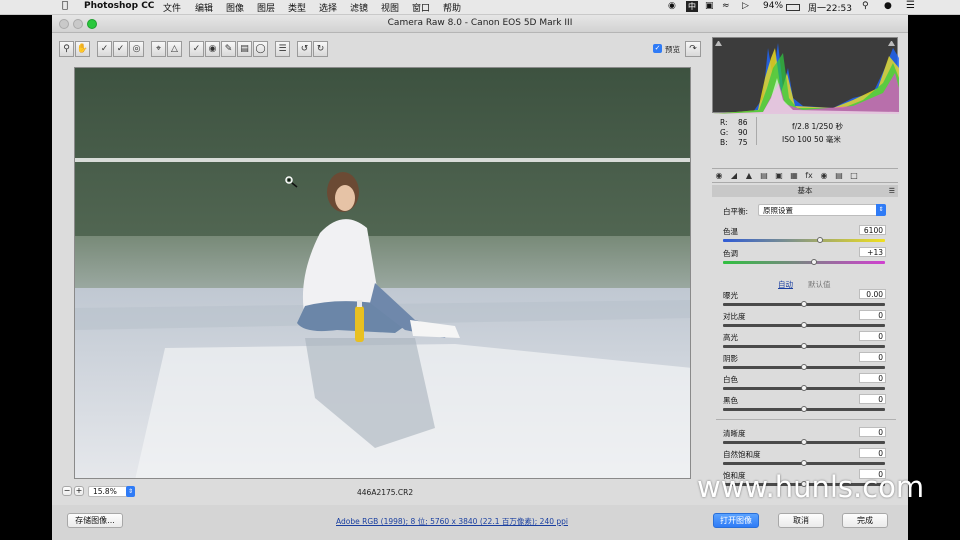  I want to click on rotate-left-icon: ↺, so click(304, 49).